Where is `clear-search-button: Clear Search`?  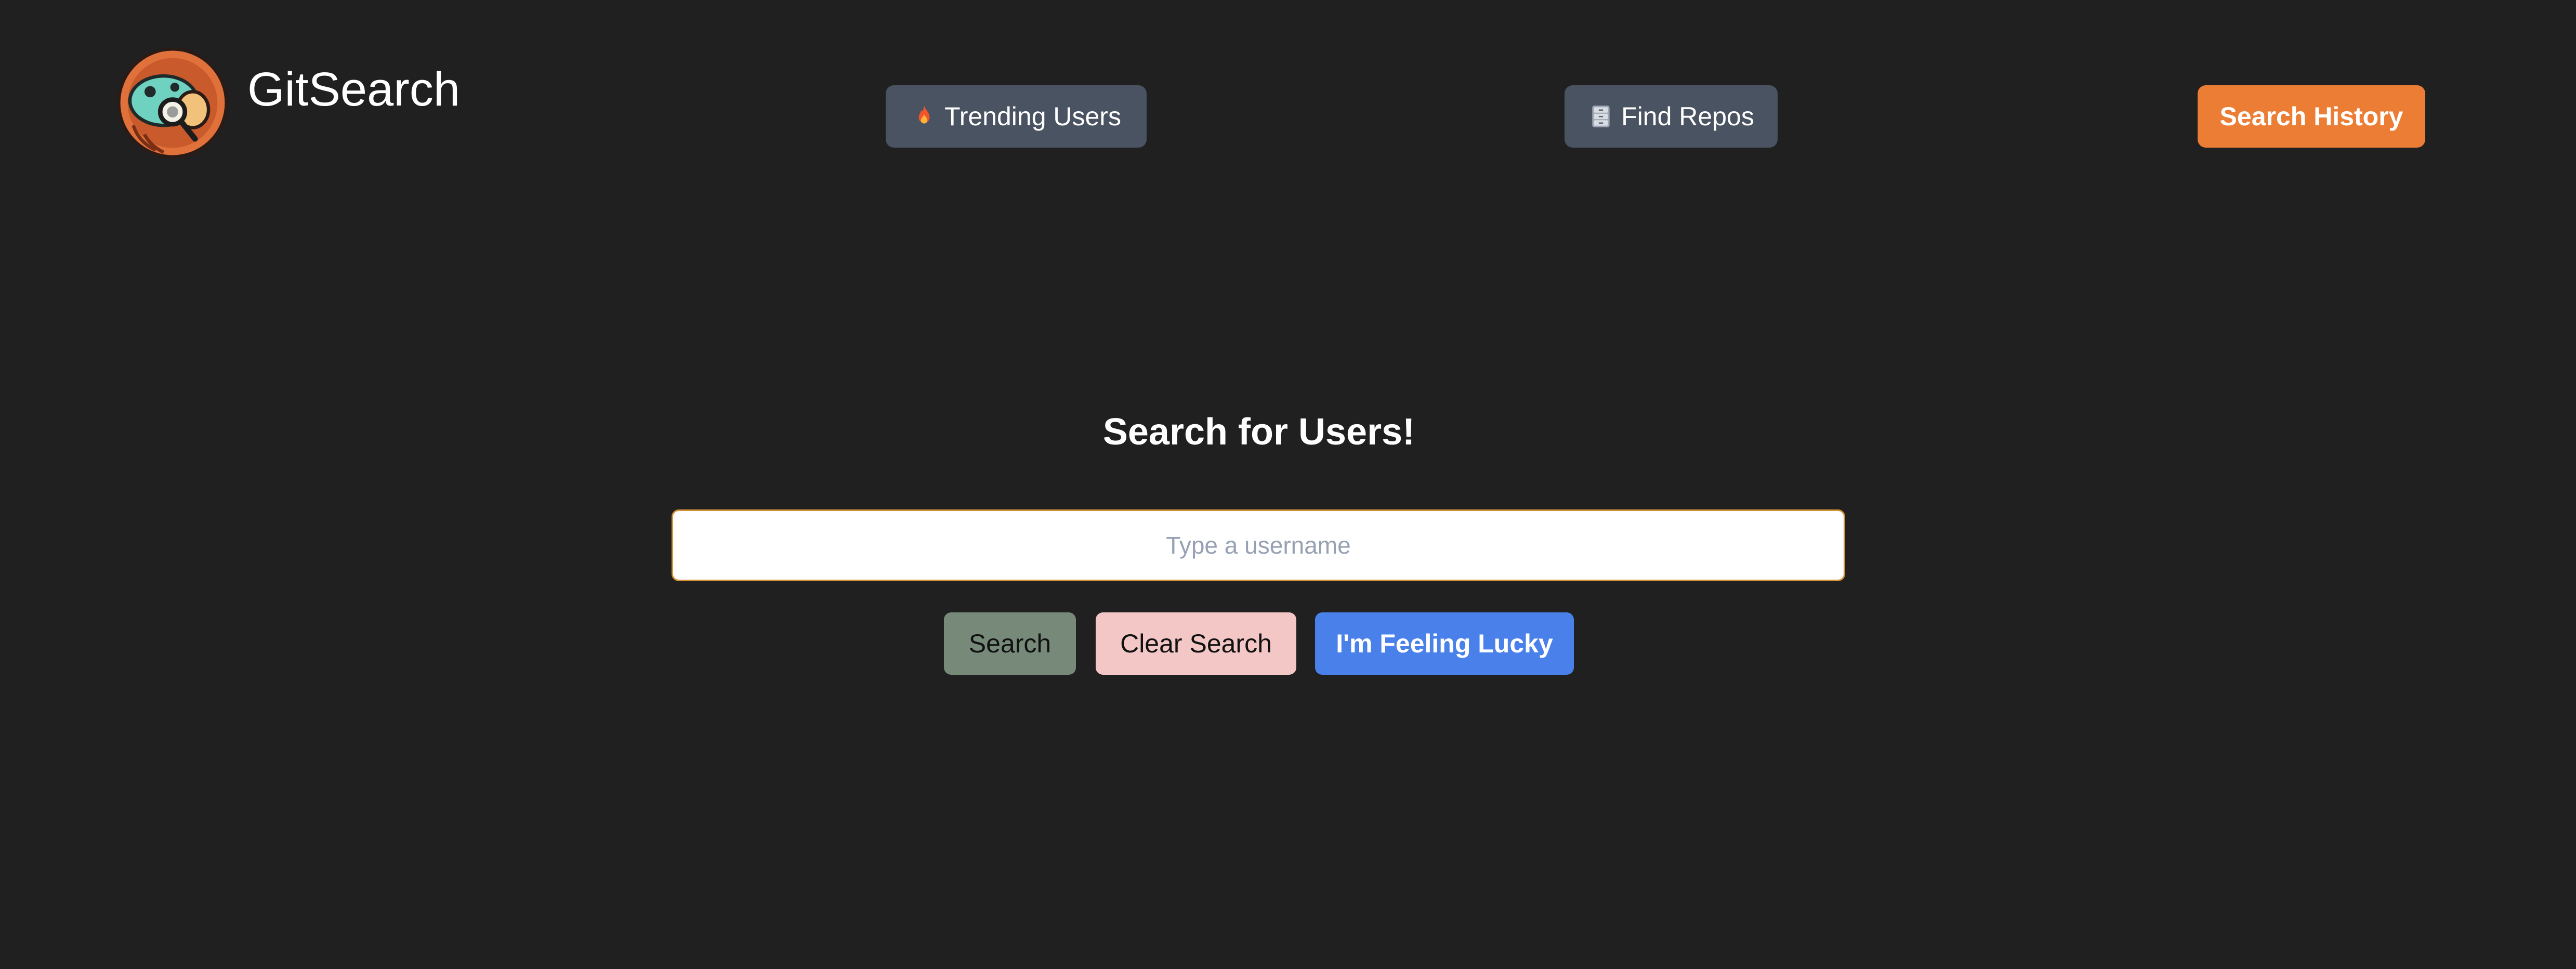 clear-search-button: Clear Search is located at coordinates (1196, 643).